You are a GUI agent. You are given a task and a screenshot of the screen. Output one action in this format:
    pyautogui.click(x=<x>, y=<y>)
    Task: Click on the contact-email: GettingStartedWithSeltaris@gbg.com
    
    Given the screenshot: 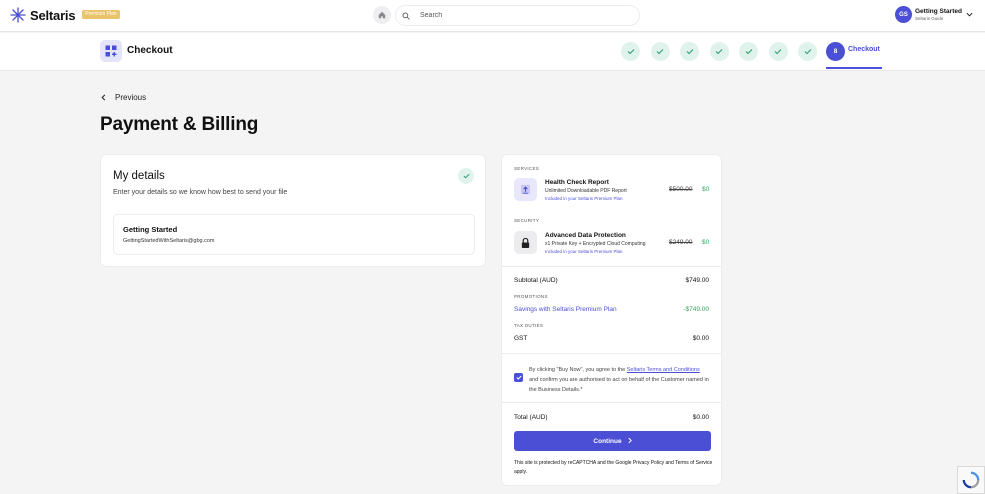 What is the action you would take?
    pyautogui.click(x=169, y=241)
    